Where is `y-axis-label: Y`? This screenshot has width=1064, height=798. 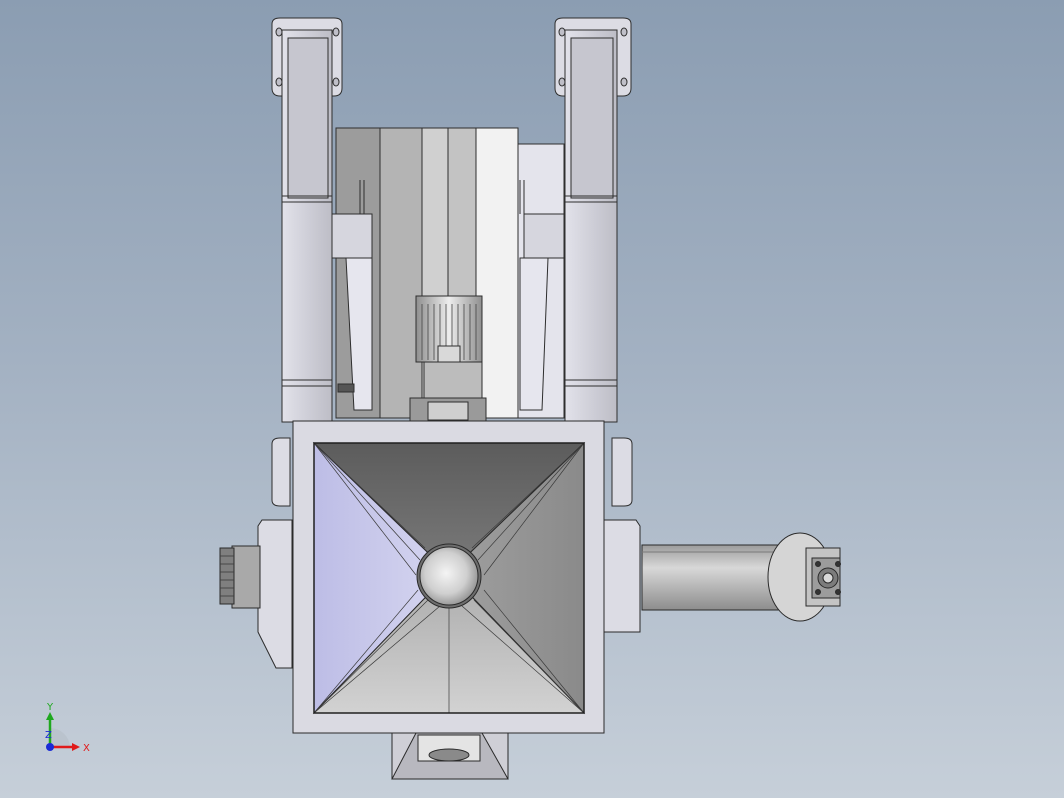 y-axis-label: Y is located at coordinates (50, 707).